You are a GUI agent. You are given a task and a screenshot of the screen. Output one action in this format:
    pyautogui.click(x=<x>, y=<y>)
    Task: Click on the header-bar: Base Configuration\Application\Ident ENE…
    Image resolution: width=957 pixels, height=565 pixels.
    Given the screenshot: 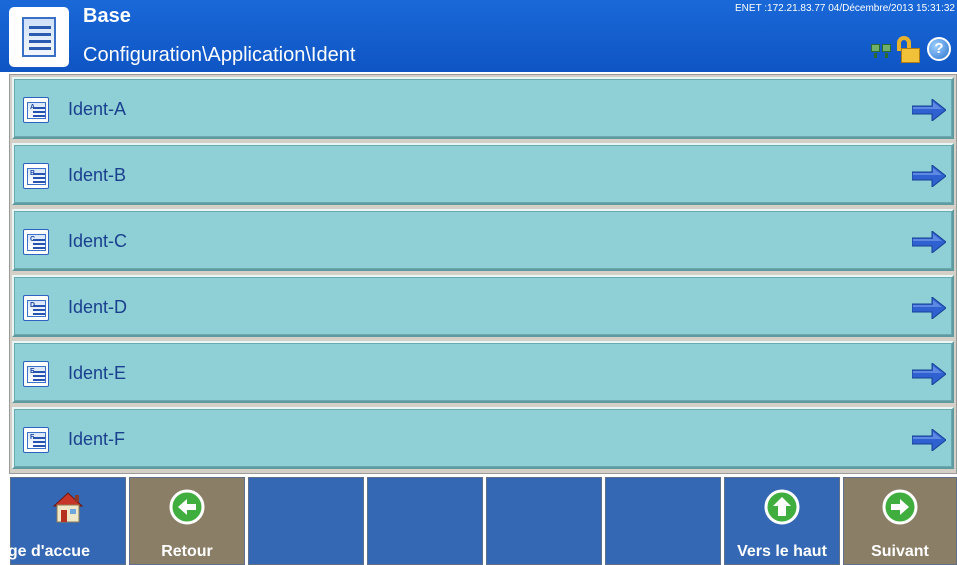 What is the action you would take?
    pyautogui.click(x=478, y=36)
    